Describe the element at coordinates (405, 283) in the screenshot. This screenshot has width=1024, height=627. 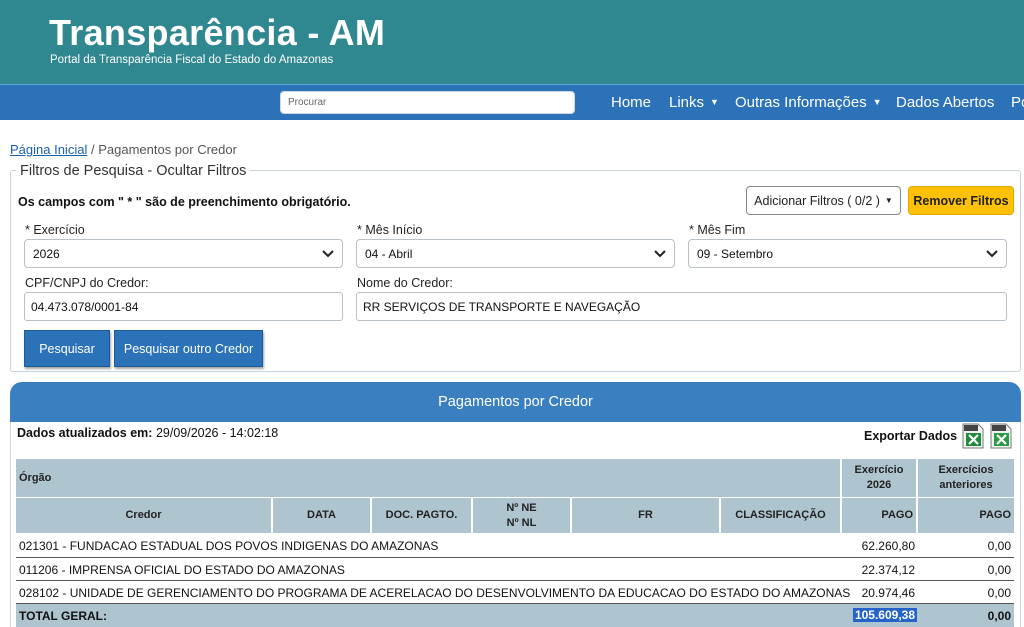
I see `nome-credor-label: Nome do Credor:` at that location.